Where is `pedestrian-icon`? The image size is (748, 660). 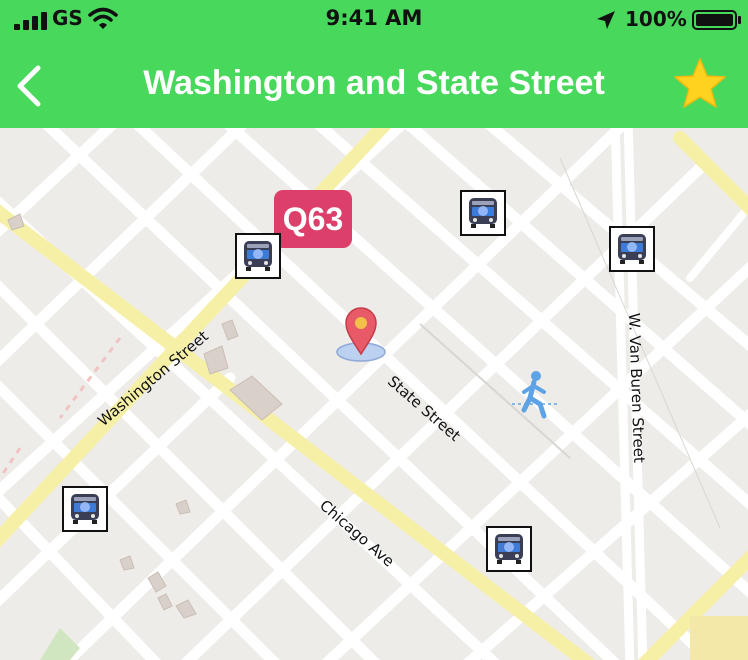 pedestrian-icon is located at coordinates (535, 395).